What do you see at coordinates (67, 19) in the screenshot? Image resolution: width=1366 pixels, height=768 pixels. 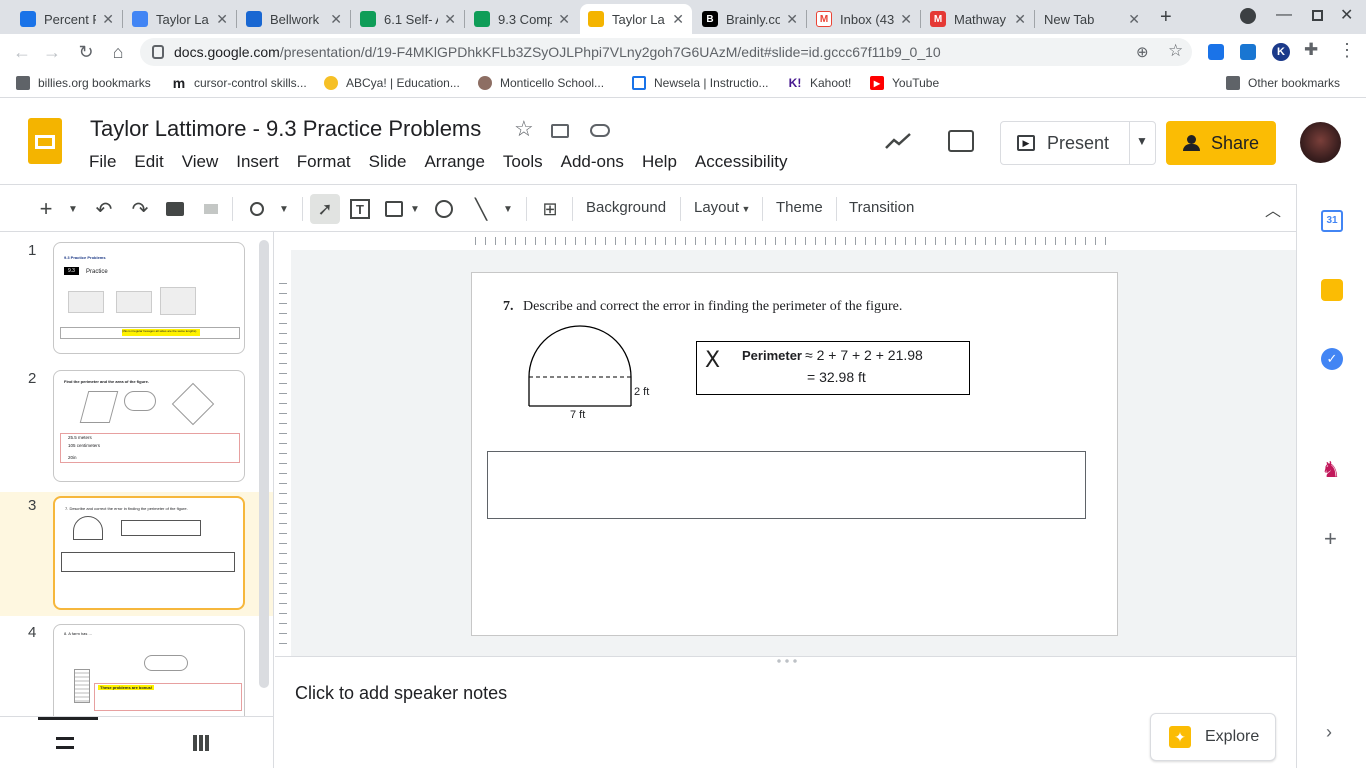 I see `browser-tab: Percent F ✕` at bounding box center [67, 19].